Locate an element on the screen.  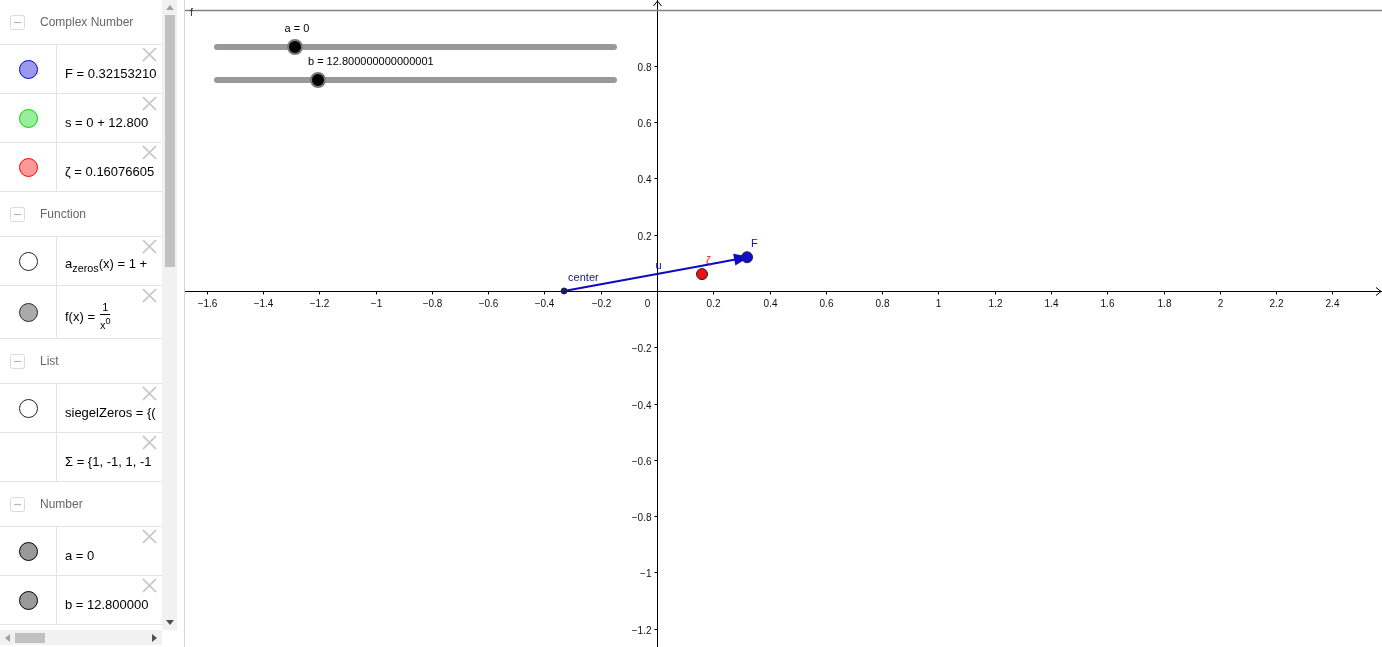
algebra-entry: b = 12.800000 is located at coordinates (107, 604).